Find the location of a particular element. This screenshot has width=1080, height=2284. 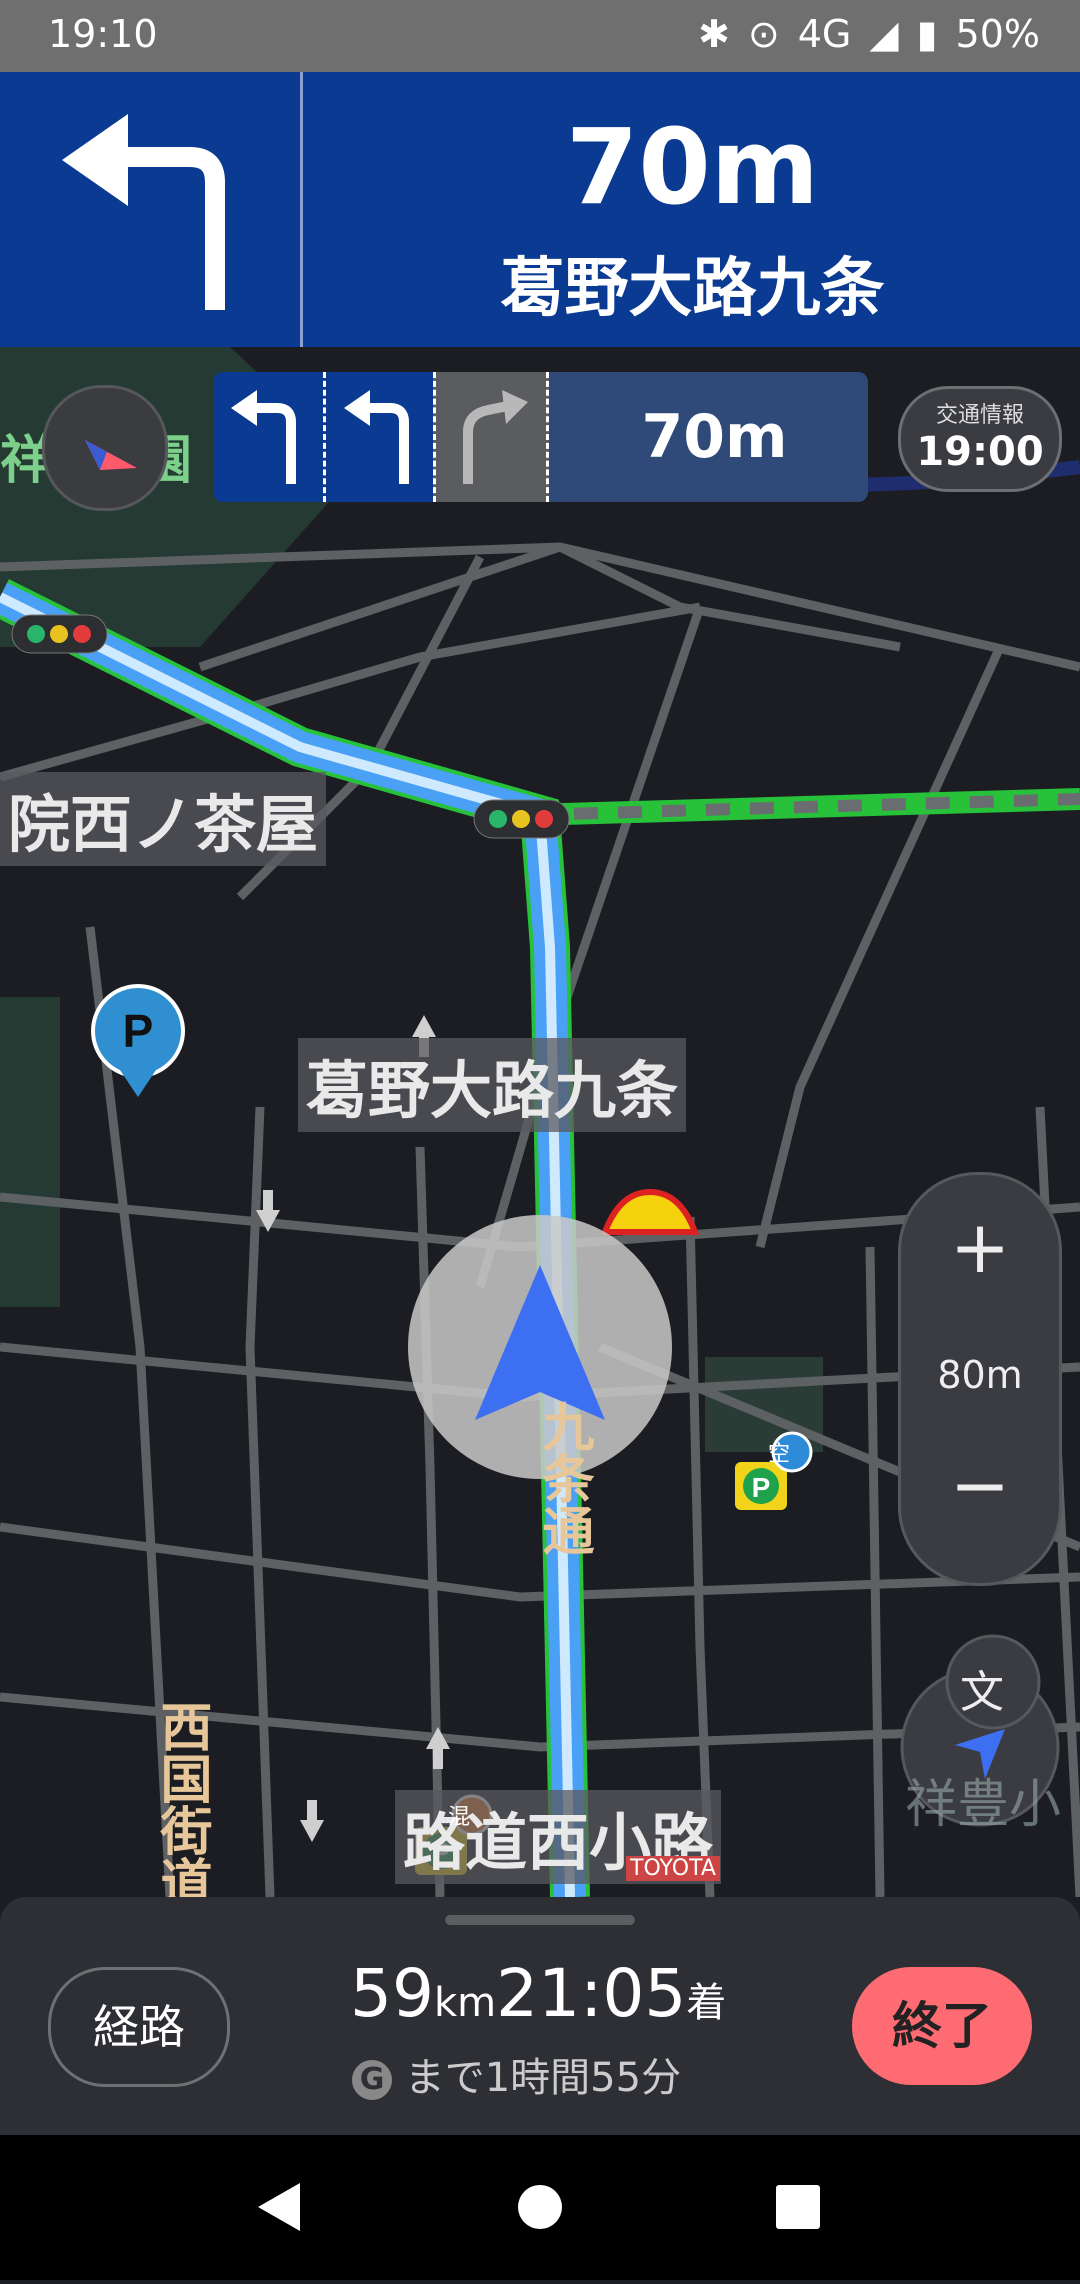

turn-distance: 70m is located at coordinates (692, 167).